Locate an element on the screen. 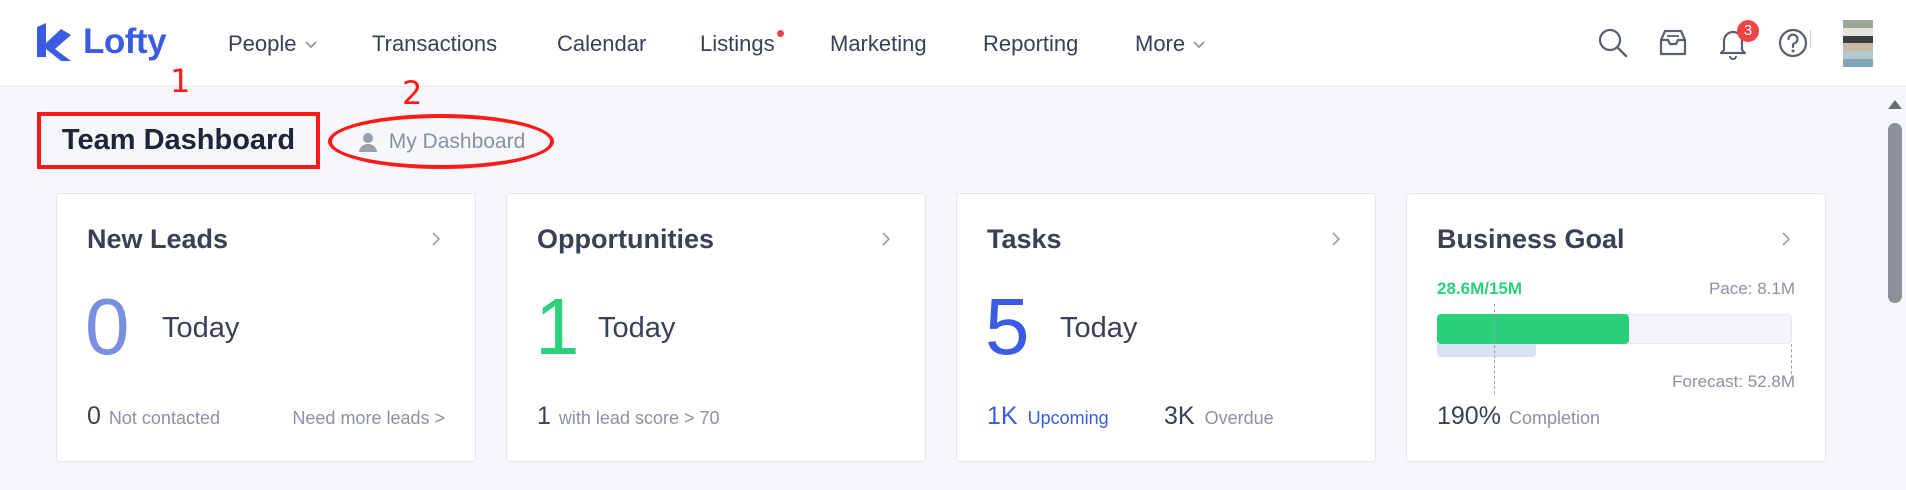  card-title: New Leads is located at coordinates (158, 239).